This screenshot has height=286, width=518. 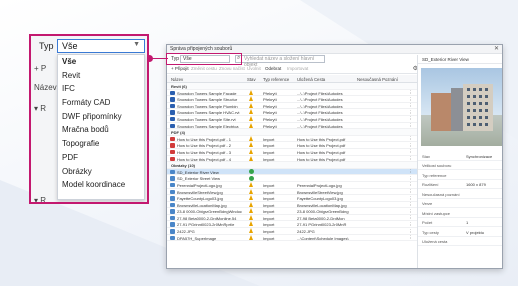 What do you see at coordinates (460, 184) in the screenshot?
I see `property-row: Rozlišení 1600 x 879` at bounding box center [460, 184].